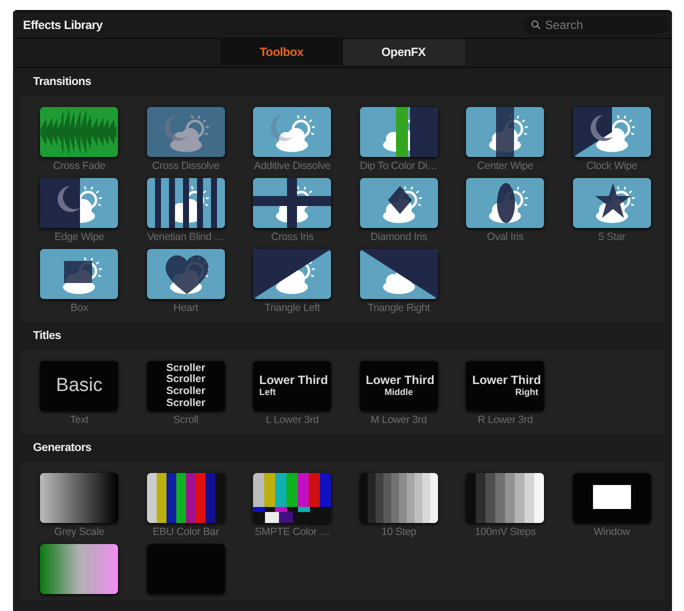 The width and height of the screenshot is (684, 611). I want to click on effect-label: Cross Dissolve, so click(186, 167).